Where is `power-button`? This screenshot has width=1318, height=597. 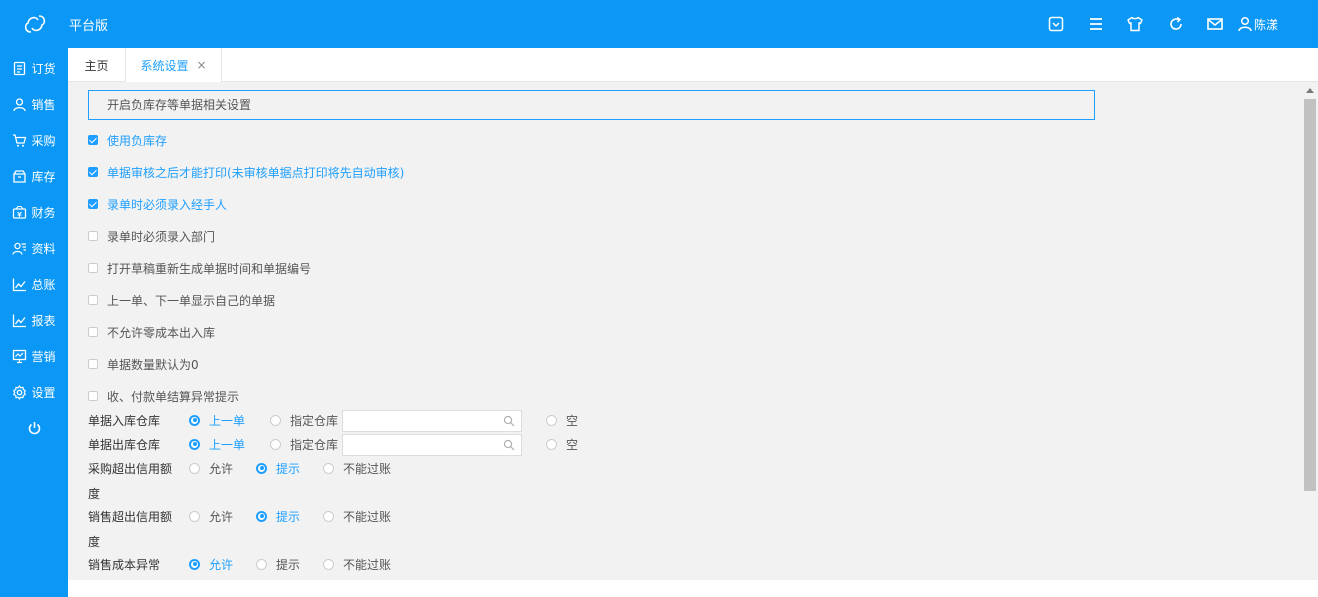 power-button is located at coordinates (34, 428).